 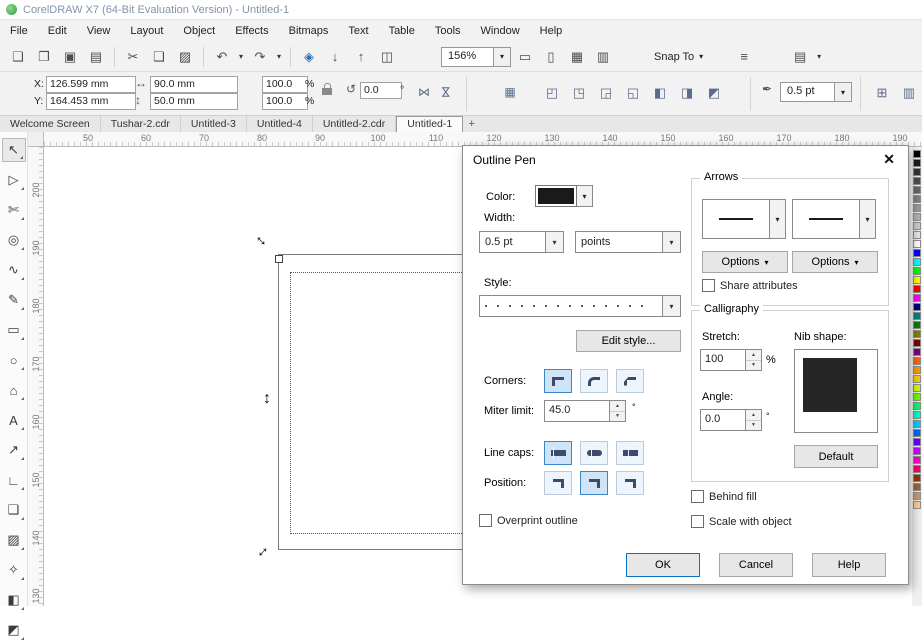 I want to click on nib-sh ape-preview, so click(x=836, y=391).